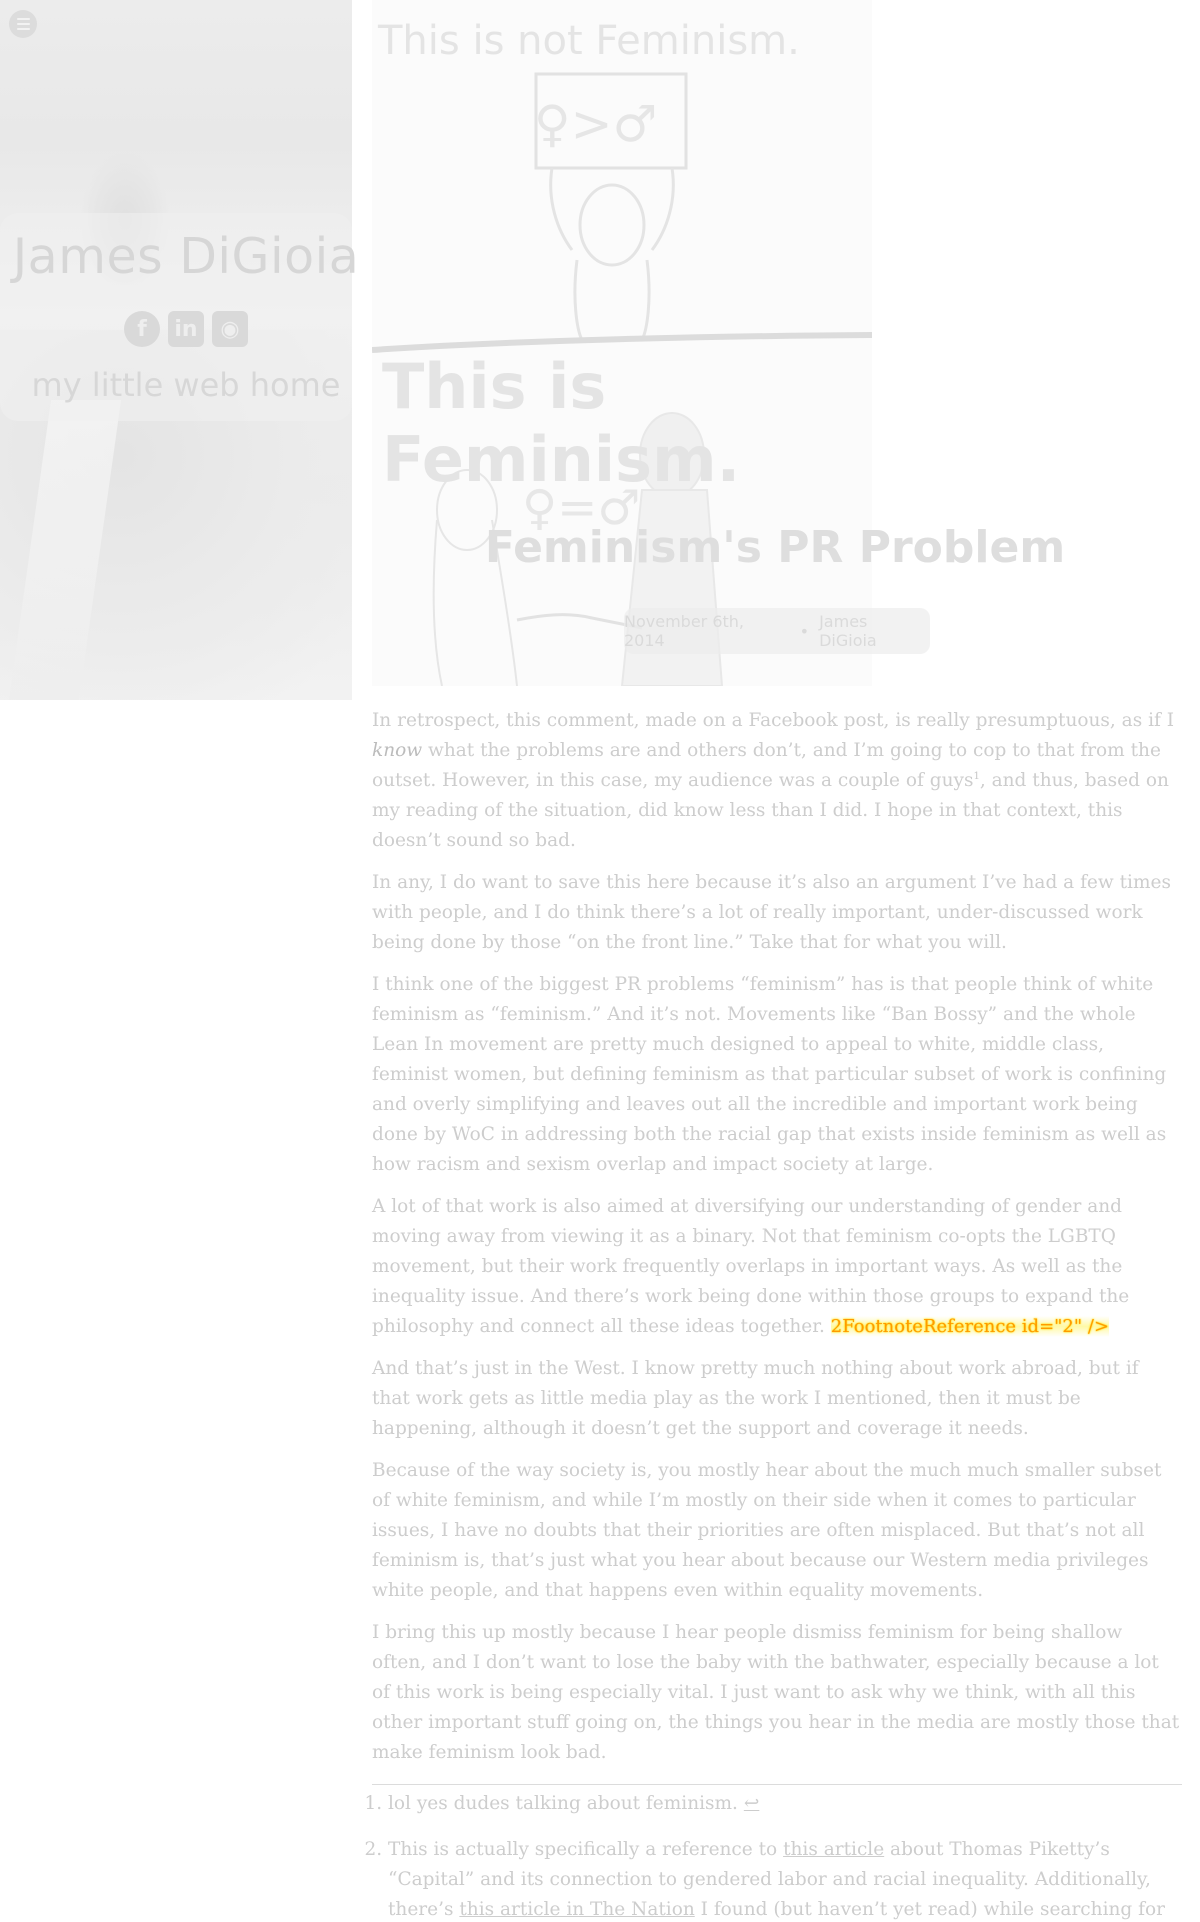  Describe the element at coordinates (142, 329) in the screenshot. I see `facebook-icon: f` at that location.